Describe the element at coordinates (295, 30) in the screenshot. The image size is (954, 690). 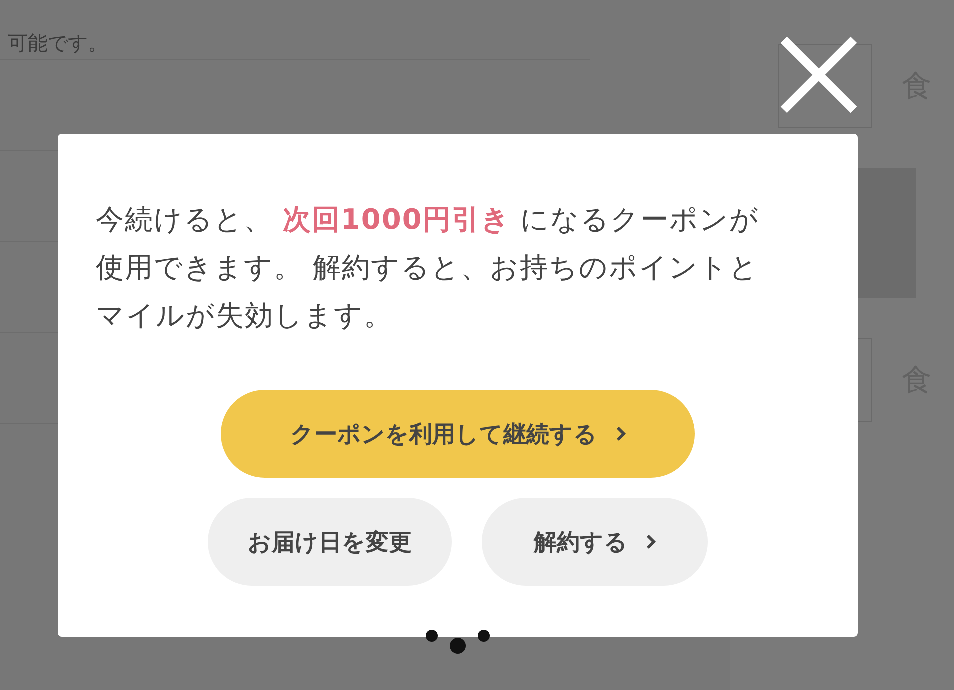
I see `notice-text: 可能です。` at that location.